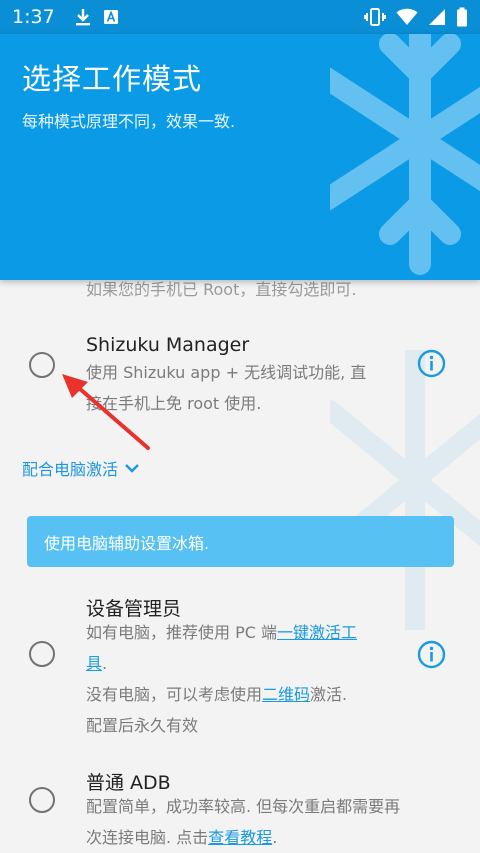 This screenshot has width=480, height=853. I want to click on download-icon, so click(83, 17).